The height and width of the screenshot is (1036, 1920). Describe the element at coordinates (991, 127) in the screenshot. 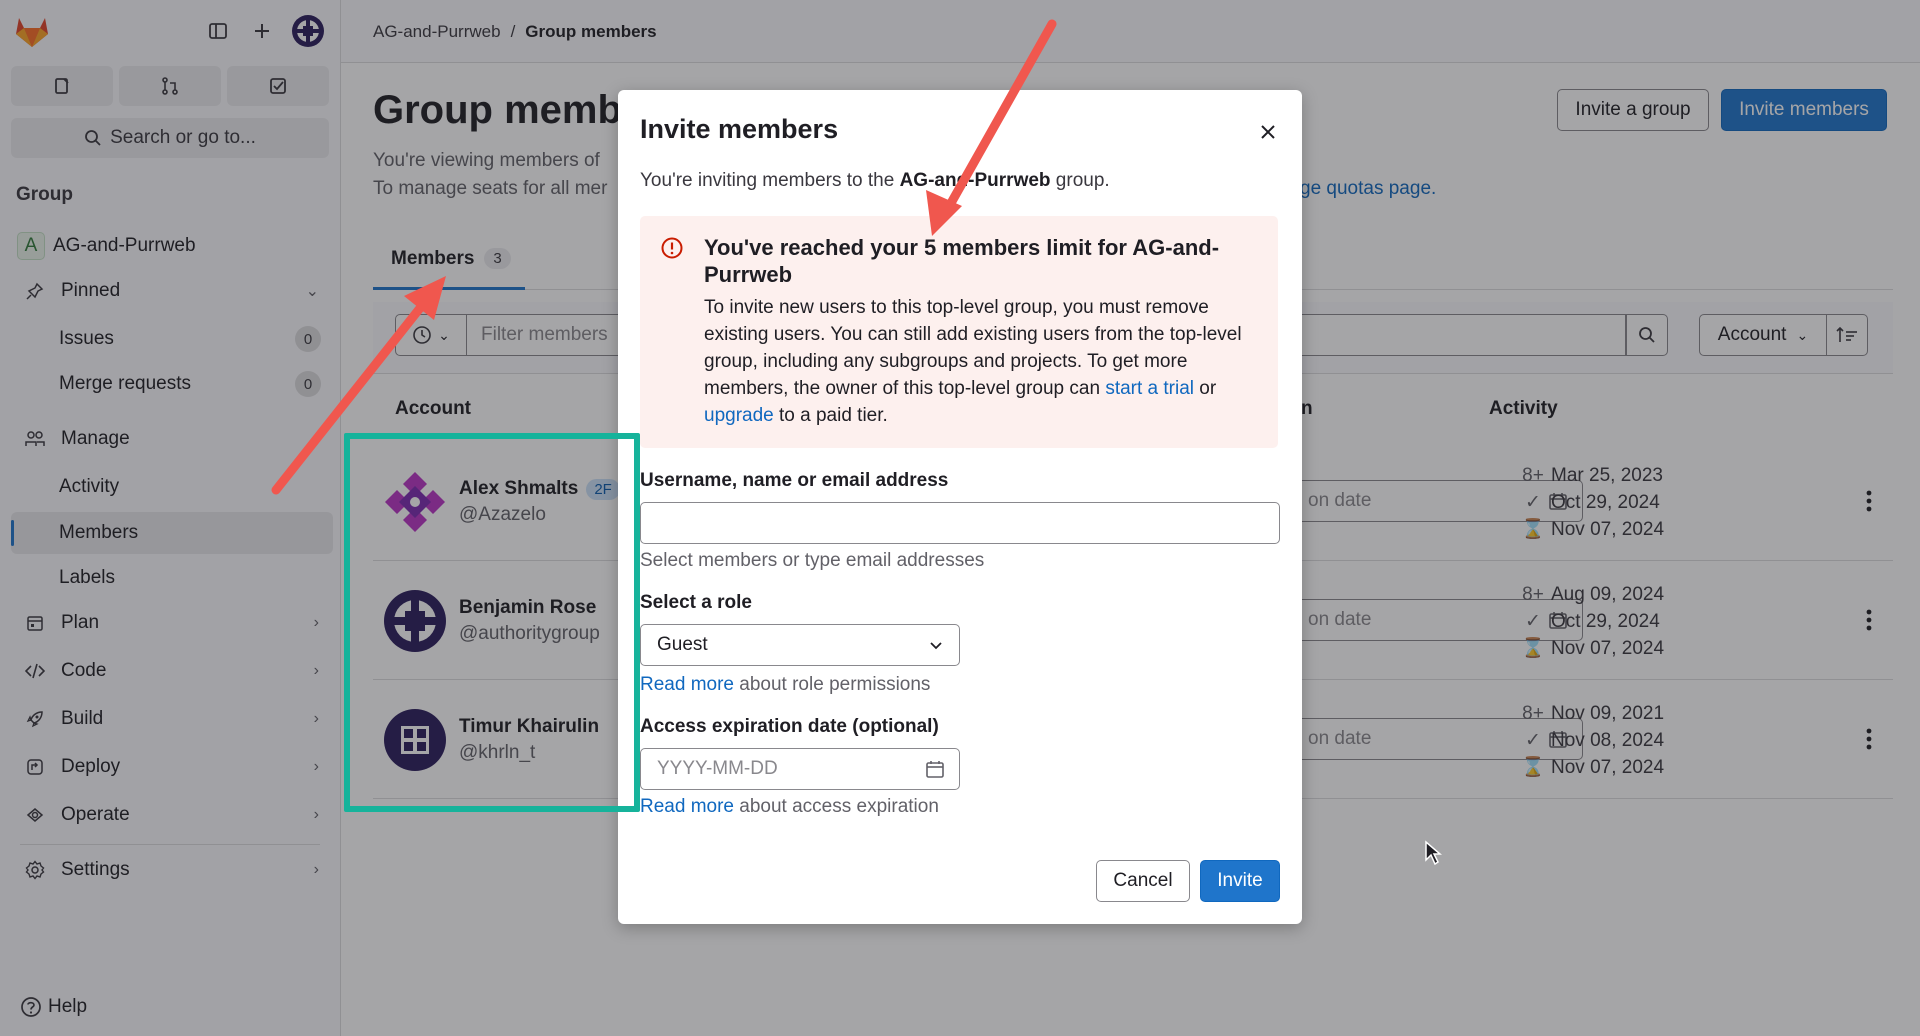

I see `annotation-arrow-to-limit` at that location.